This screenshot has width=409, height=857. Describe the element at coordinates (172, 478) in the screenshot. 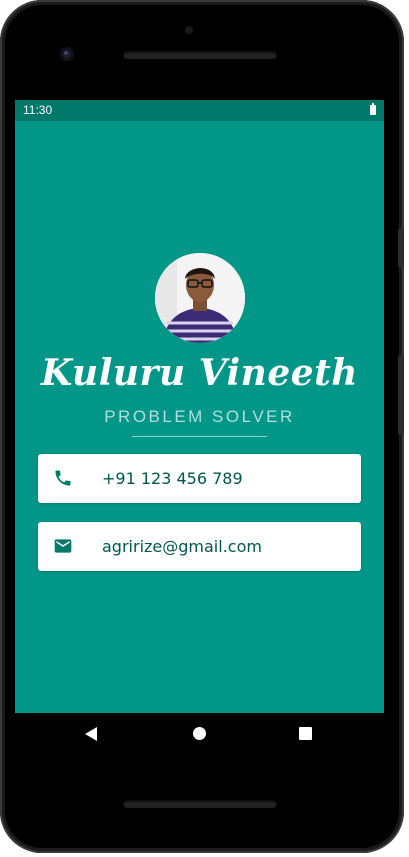

I see `phone-number: +91 123 456 789` at that location.